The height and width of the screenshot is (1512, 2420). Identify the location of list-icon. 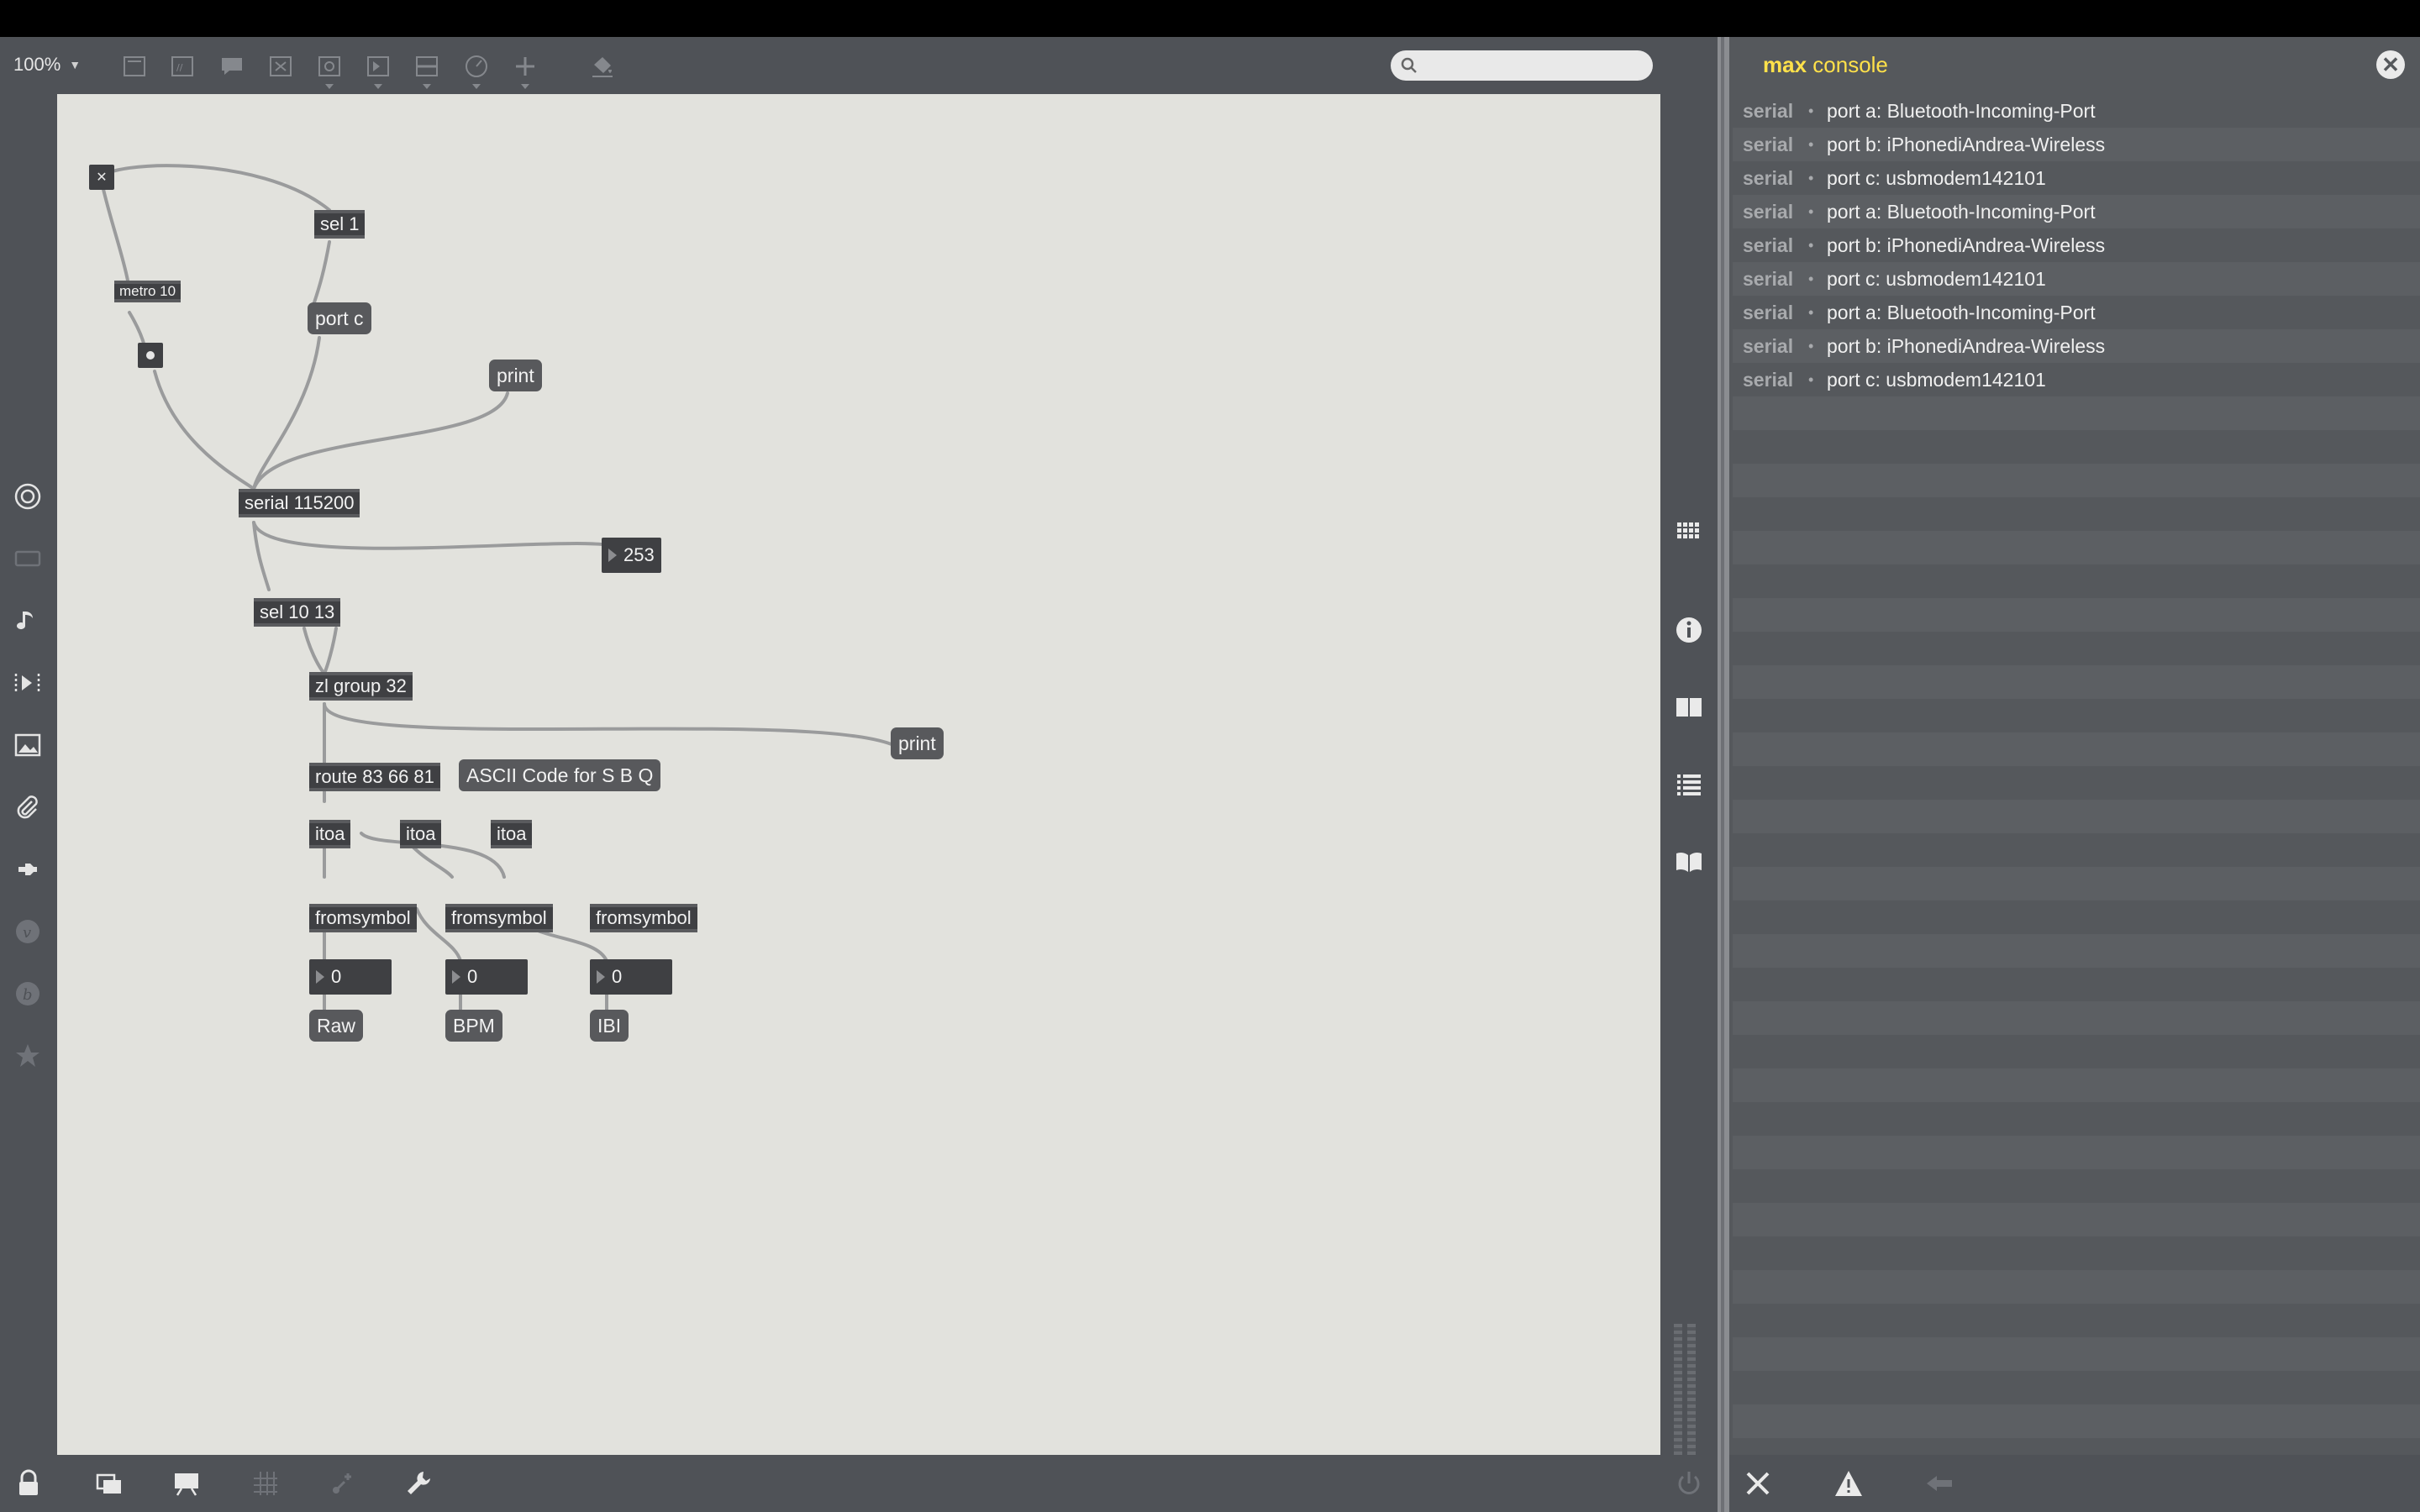
(1689, 784).